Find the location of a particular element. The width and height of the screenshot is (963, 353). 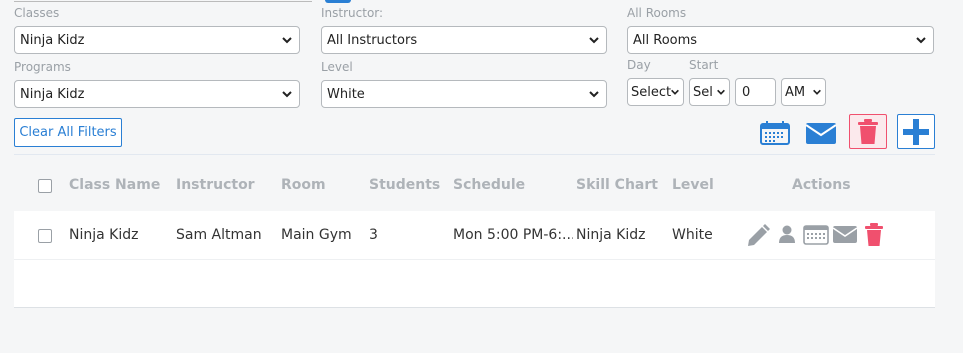

edit-button is located at coordinates (758, 236).